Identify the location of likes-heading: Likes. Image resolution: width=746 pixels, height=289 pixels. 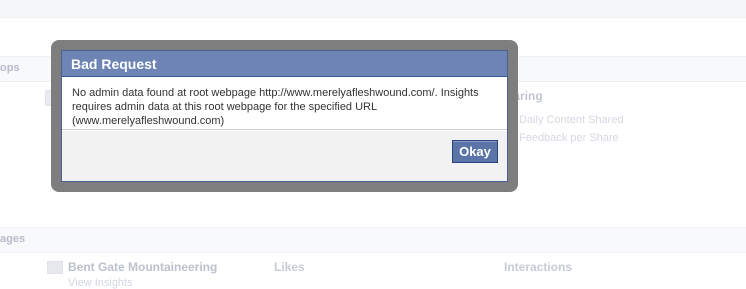
(289, 267).